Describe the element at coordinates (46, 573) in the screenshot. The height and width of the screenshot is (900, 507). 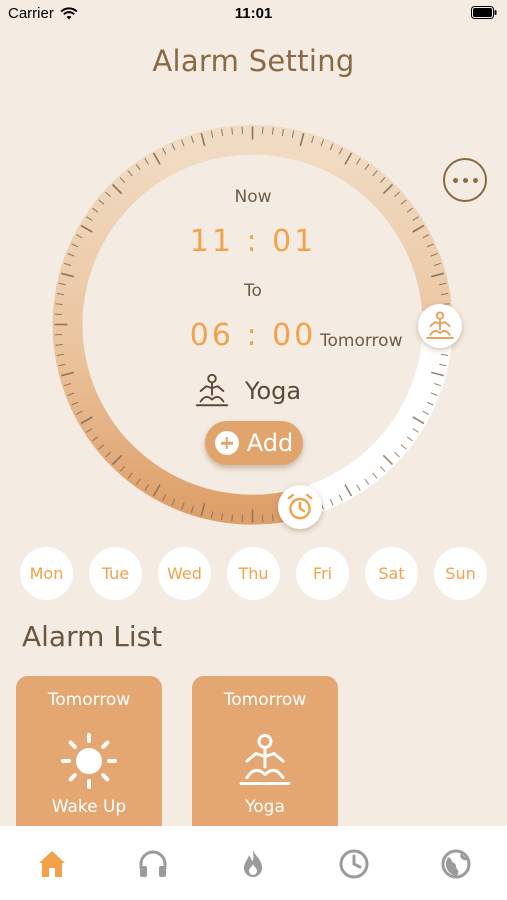
I see `day-mon-button: Mon` at that location.